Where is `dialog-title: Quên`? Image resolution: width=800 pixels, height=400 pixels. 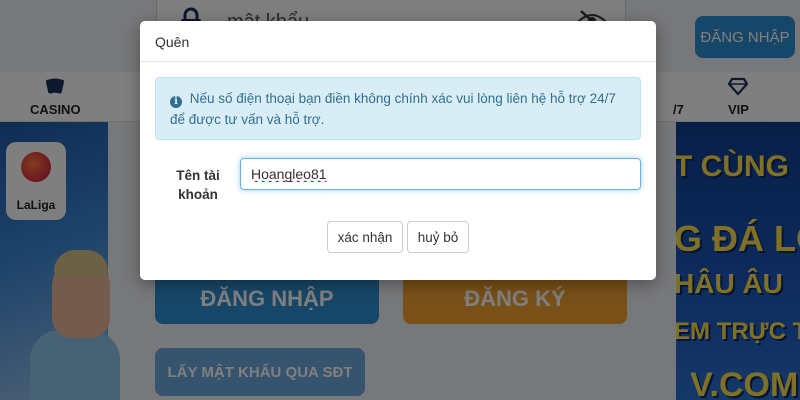 dialog-title: Quên is located at coordinates (172, 42).